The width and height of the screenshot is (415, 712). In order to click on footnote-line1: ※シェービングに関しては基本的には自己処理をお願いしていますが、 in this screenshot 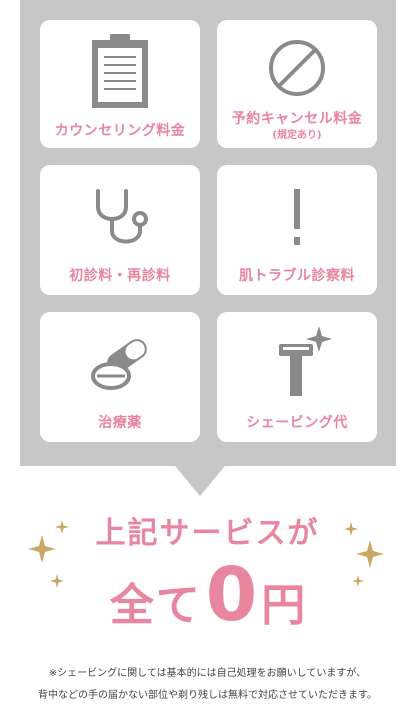, I will do `click(207, 673)`.